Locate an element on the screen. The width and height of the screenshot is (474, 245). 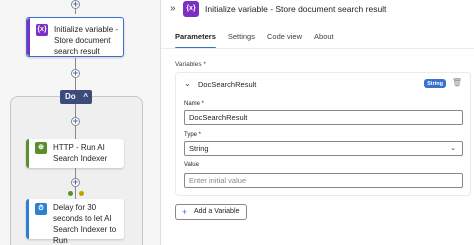
tab-parameters: Parameters is located at coordinates (195, 40).